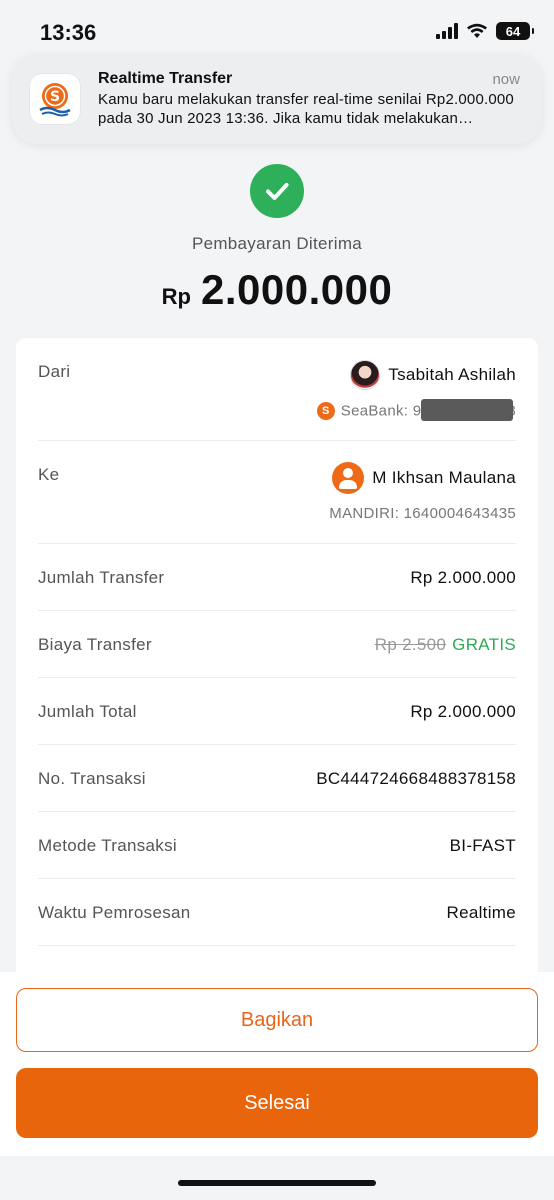  I want to click on seabank-icon: S, so click(325, 411).